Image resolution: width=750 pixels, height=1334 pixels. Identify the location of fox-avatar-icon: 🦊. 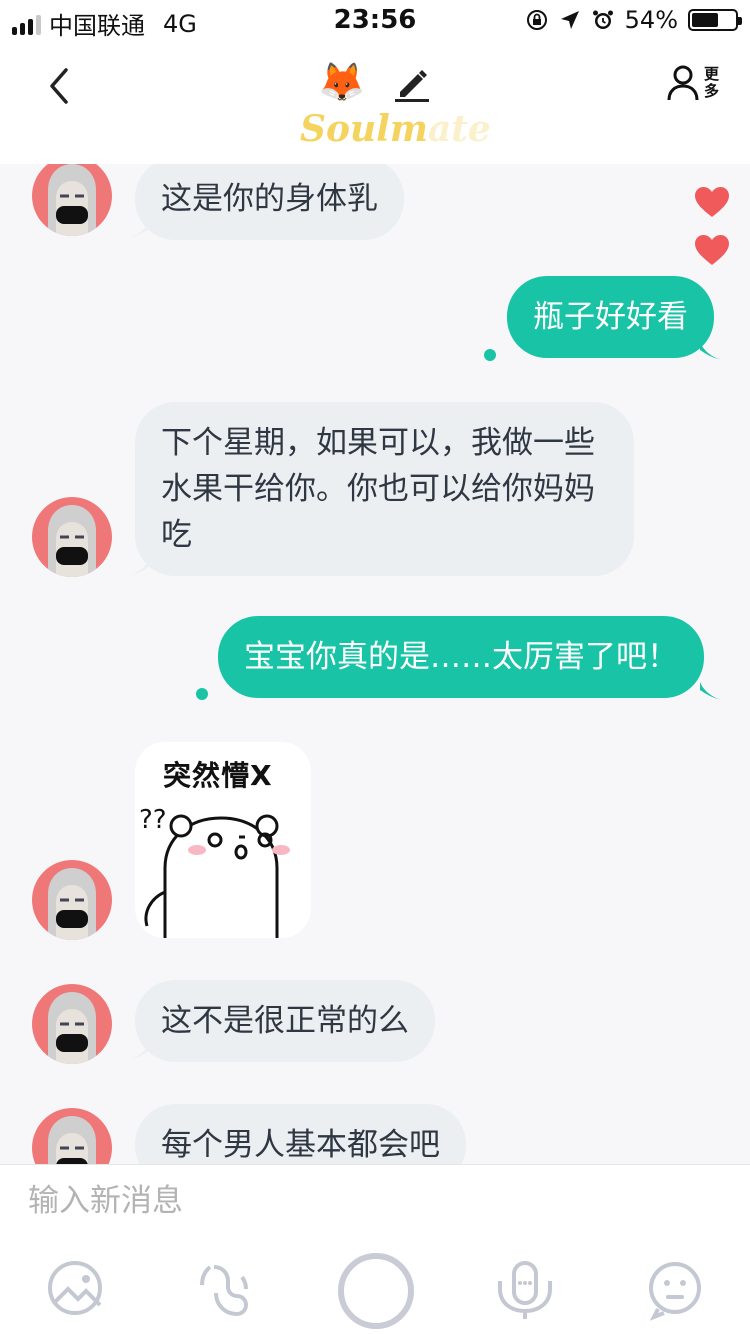
(341, 82).